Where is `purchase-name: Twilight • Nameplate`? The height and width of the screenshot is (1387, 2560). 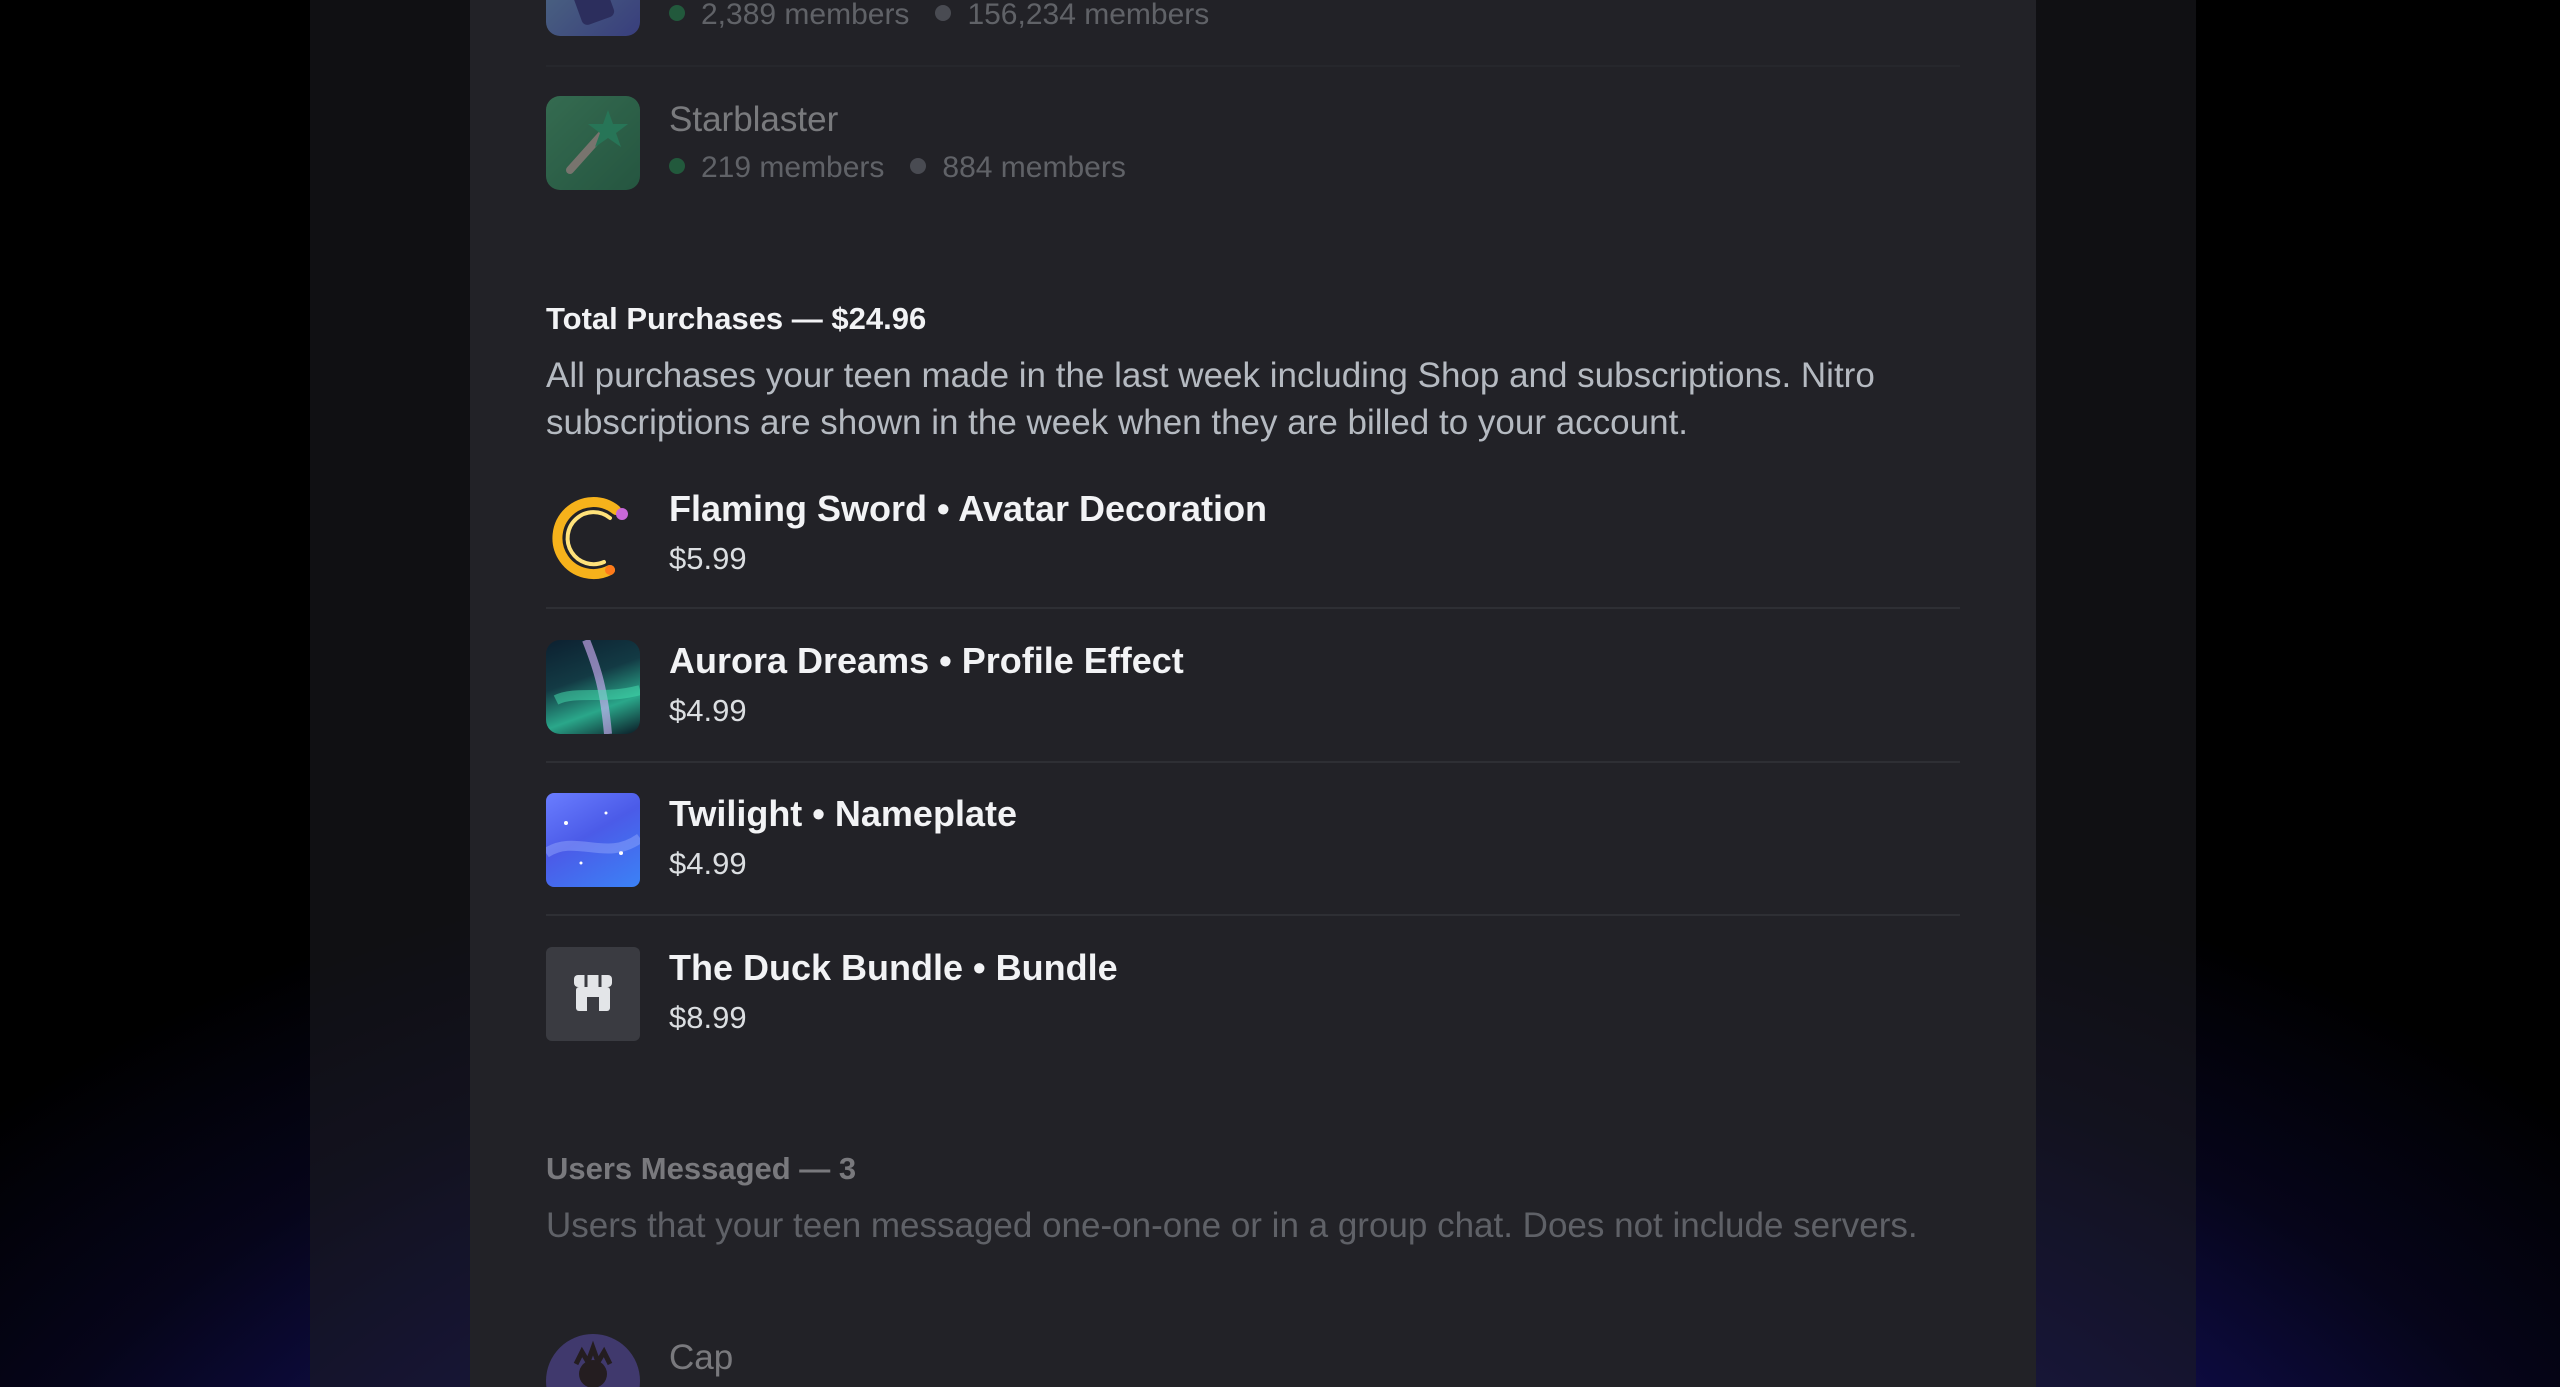
purchase-name: Twilight • Nameplate is located at coordinates (843, 813).